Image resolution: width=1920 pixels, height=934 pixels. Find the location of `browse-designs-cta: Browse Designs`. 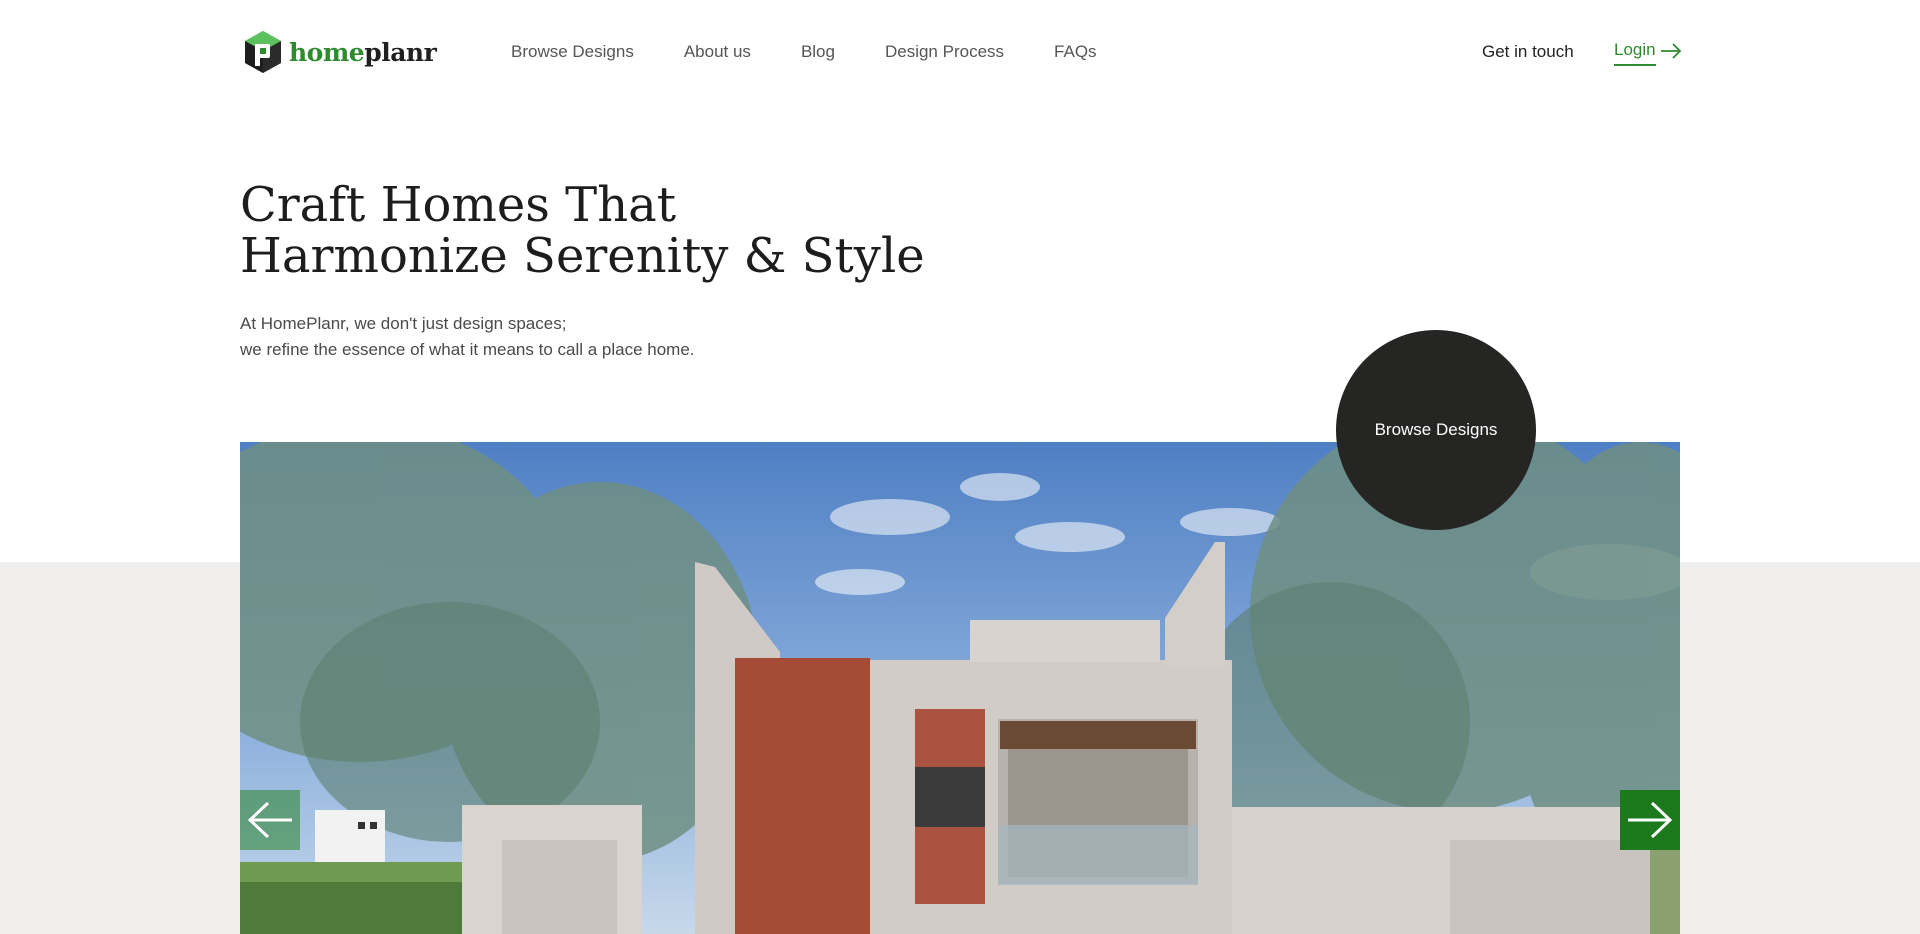

browse-designs-cta: Browse Designs is located at coordinates (1436, 430).